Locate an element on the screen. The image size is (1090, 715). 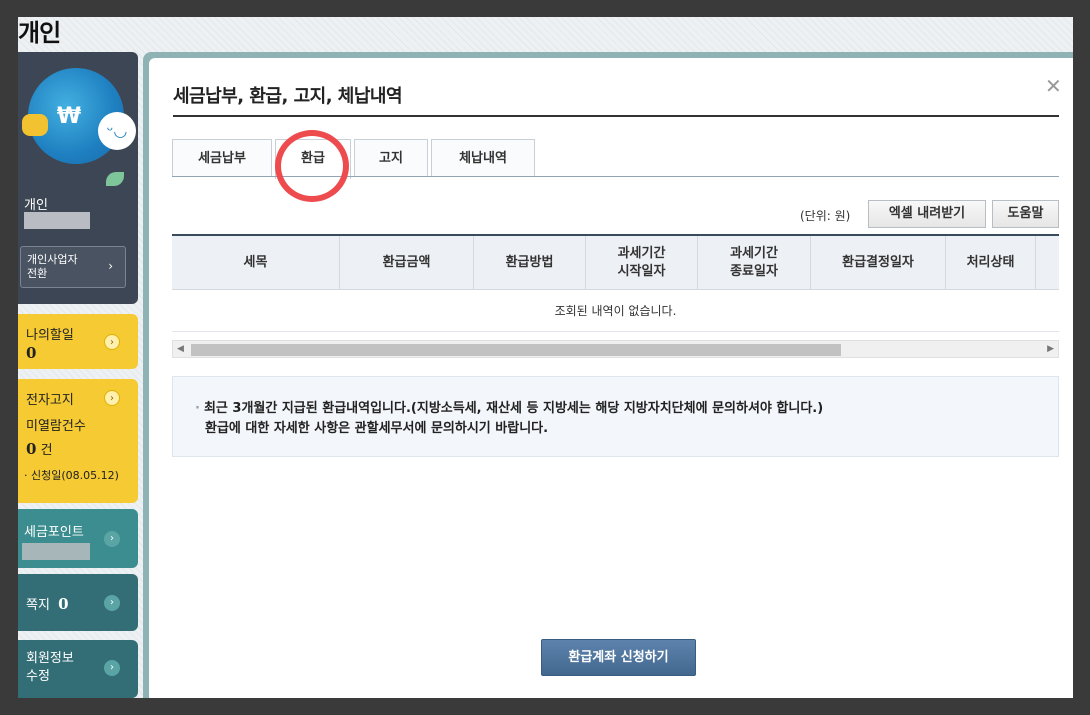
chevron-right-icon: › is located at coordinates (110, 266).